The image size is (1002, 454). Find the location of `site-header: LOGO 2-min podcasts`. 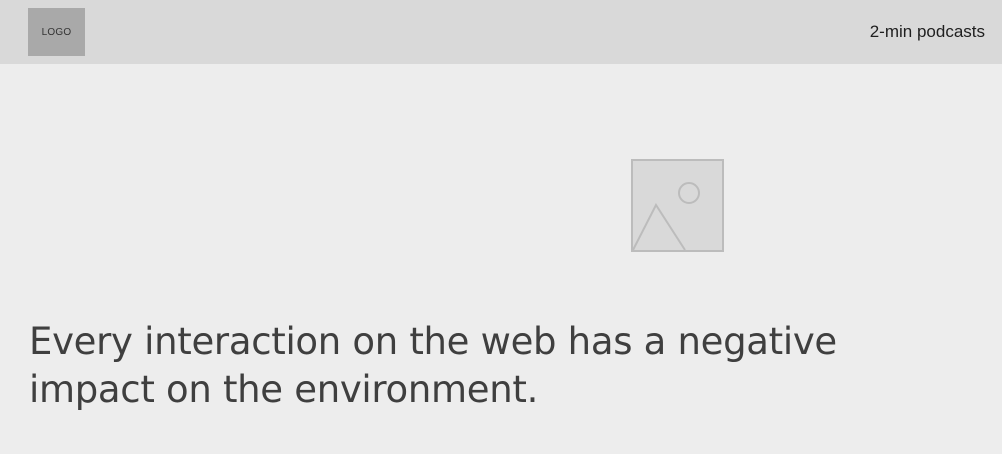

site-header: LOGO 2-min podcasts is located at coordinates (501, 32).